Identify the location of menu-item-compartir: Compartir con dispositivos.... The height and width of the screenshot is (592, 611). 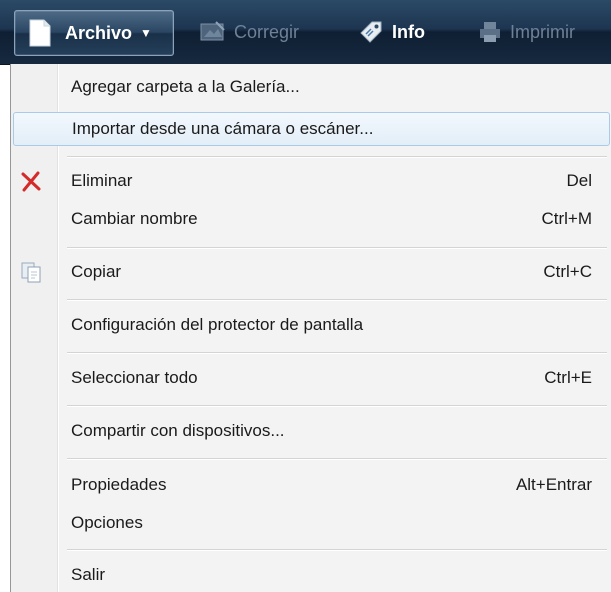
(311, 431).